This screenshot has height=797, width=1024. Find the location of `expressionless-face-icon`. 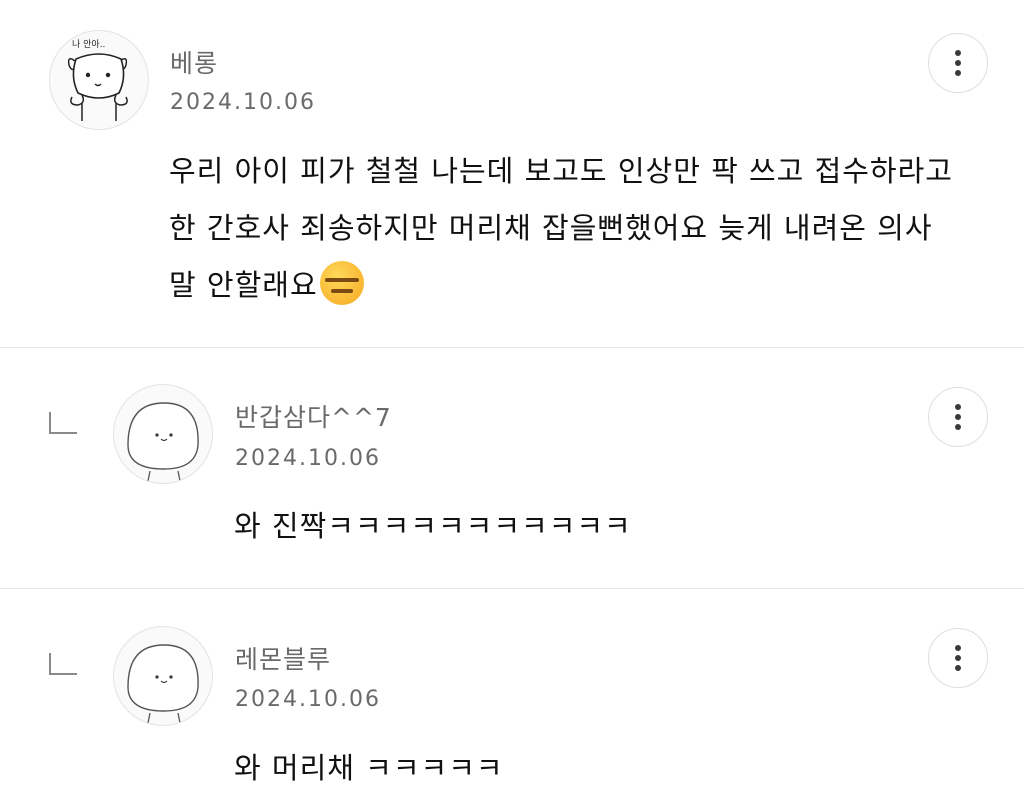

expressionless-face-icon is located at coordinates (341, 283).